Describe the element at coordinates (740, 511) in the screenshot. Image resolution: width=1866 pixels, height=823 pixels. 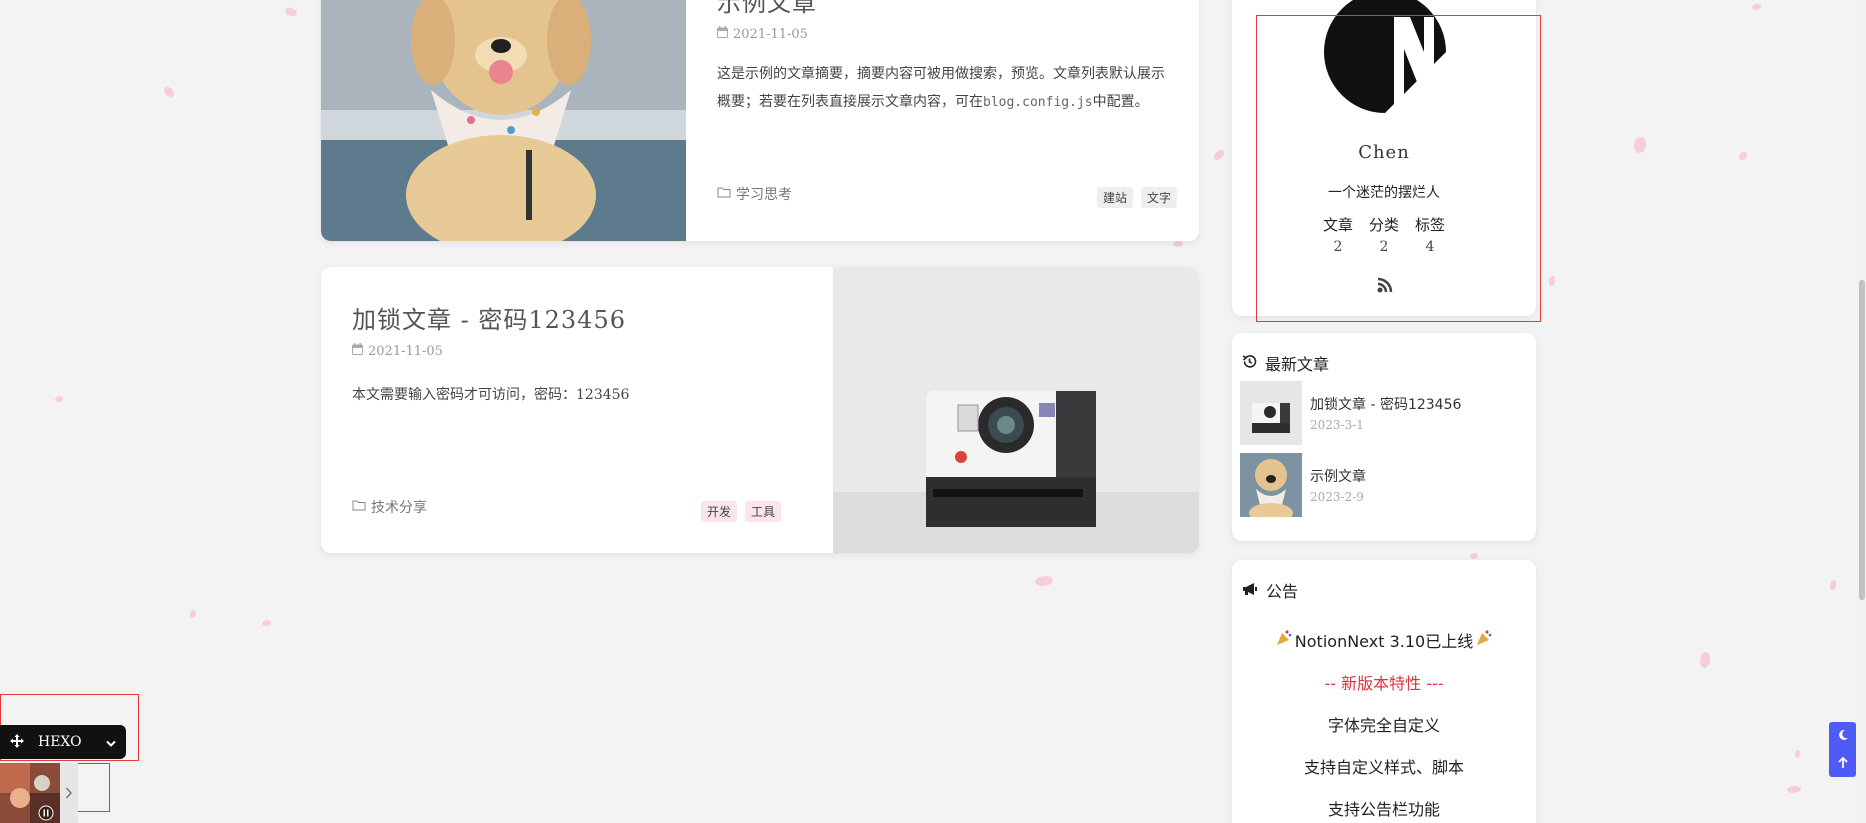
I see `post-tags: 开发 工具` at that location.